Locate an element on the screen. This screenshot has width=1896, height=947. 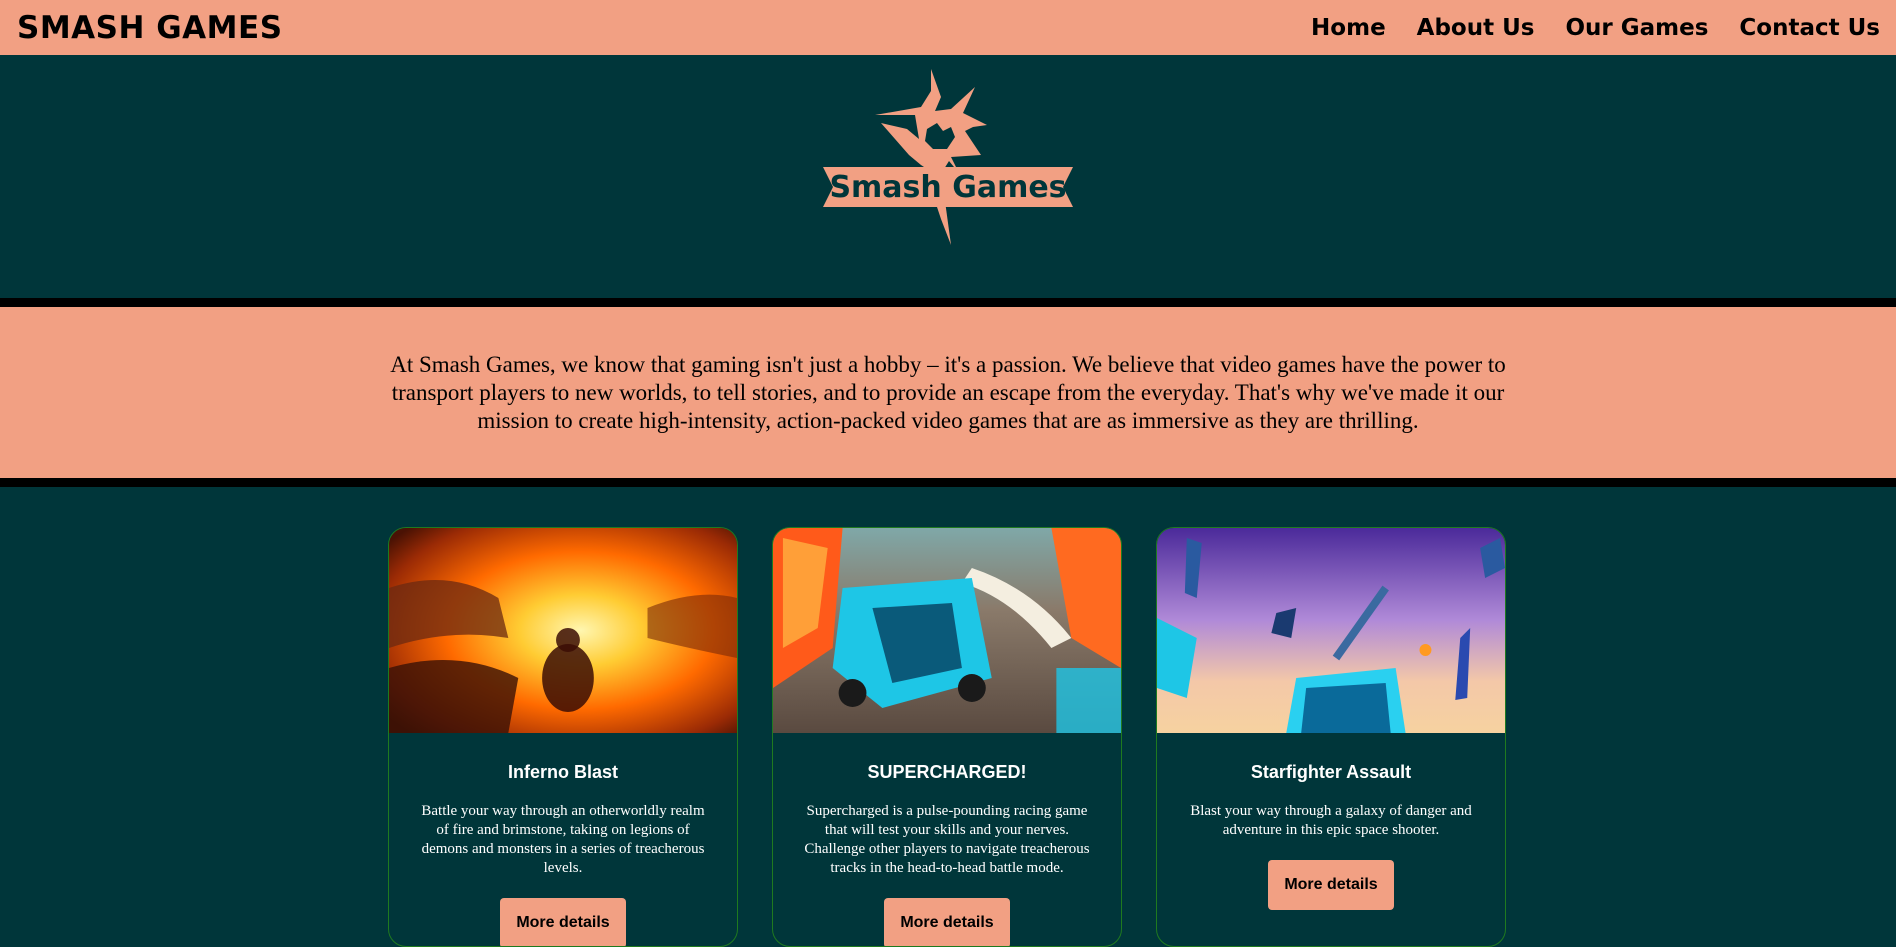
logo-crack-tail is located at coordinates (943, 223).